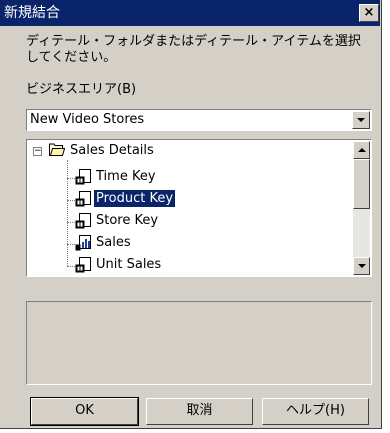 The image size is (390, 433). What do you see at coordinates (83, 243) in the screenshot?
I see `measure-item-icon` at bounding box center [83, 243].